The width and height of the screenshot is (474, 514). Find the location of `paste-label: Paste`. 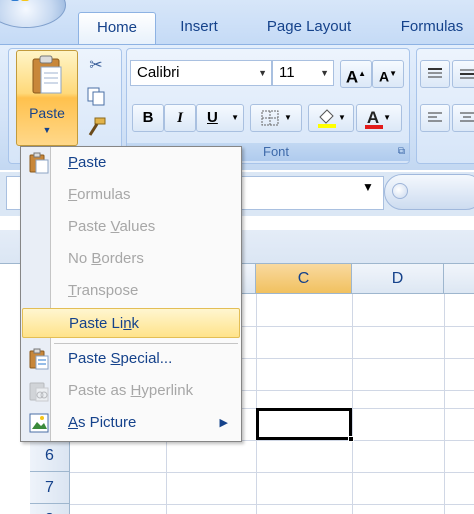

paste-label: Paste is located at coordinates (47, 113).